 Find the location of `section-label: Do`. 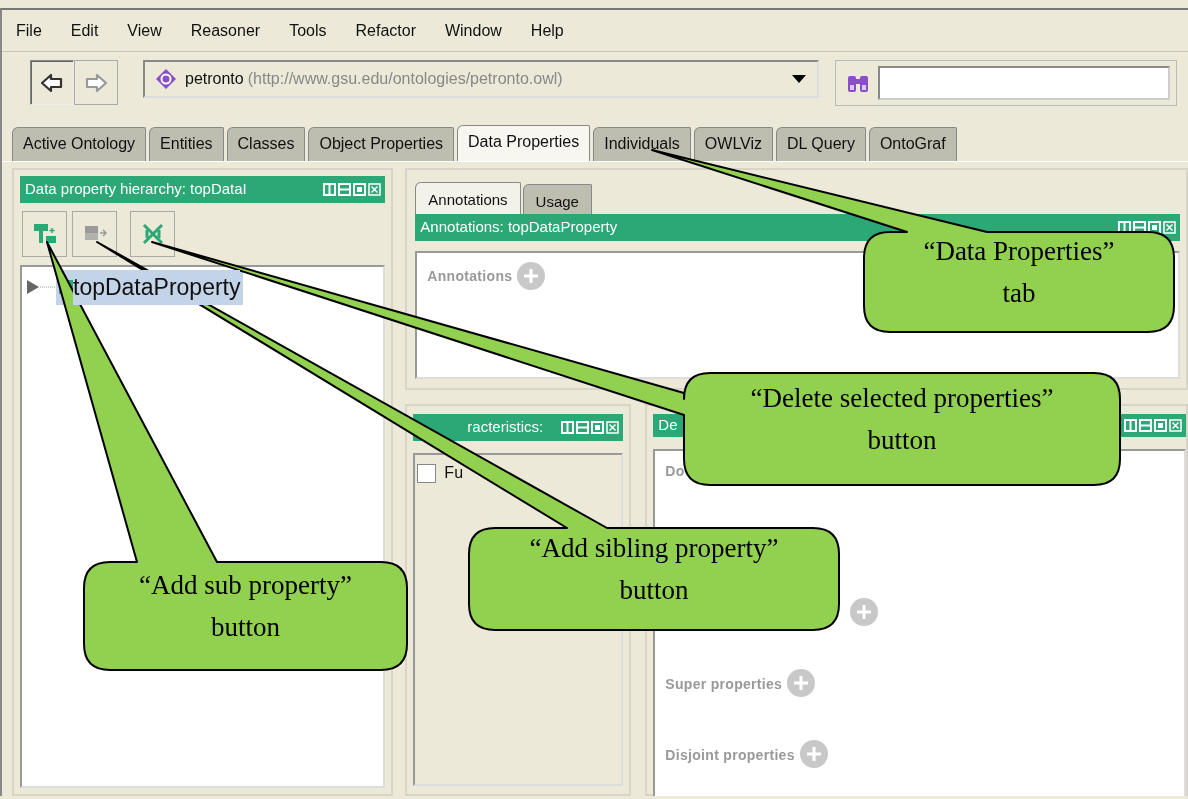

section-label: Do is located at coordinates (675, 471).